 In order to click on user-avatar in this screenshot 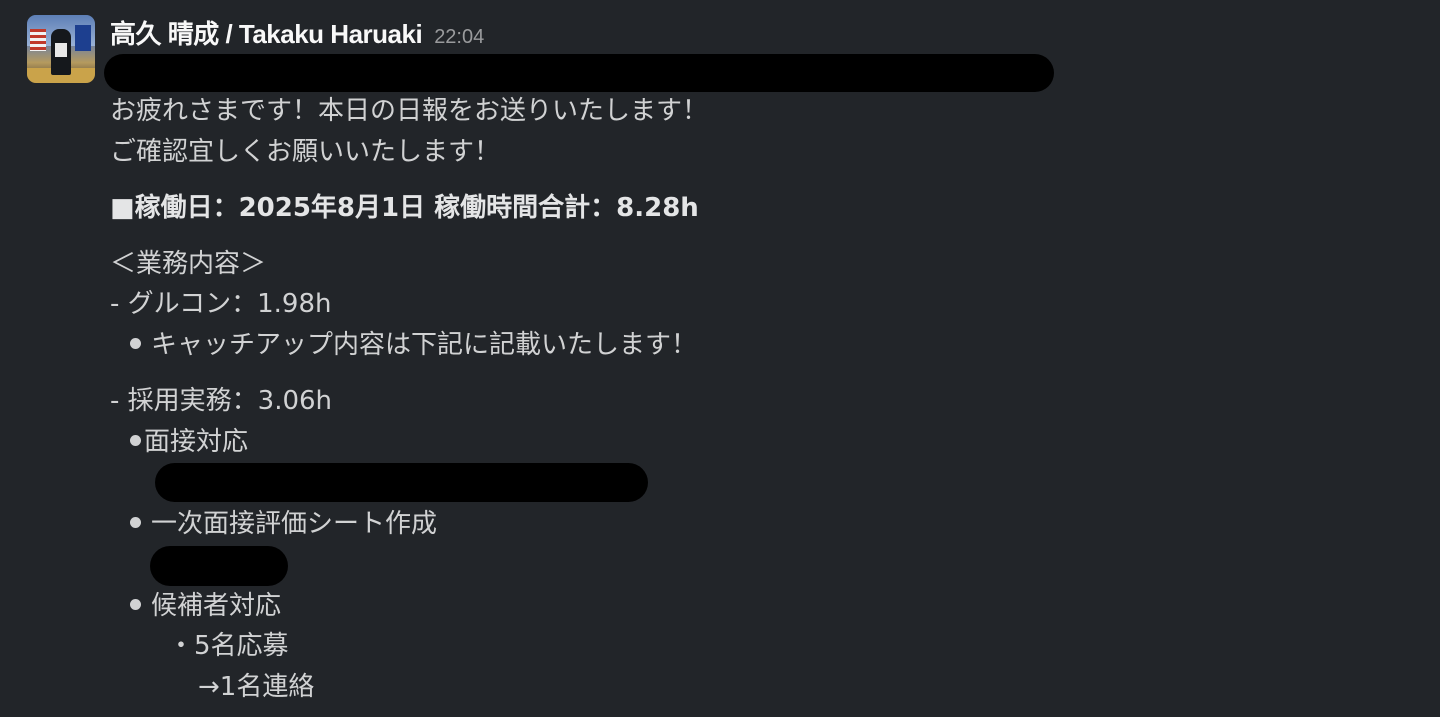, I will do `click(61, 49)`.